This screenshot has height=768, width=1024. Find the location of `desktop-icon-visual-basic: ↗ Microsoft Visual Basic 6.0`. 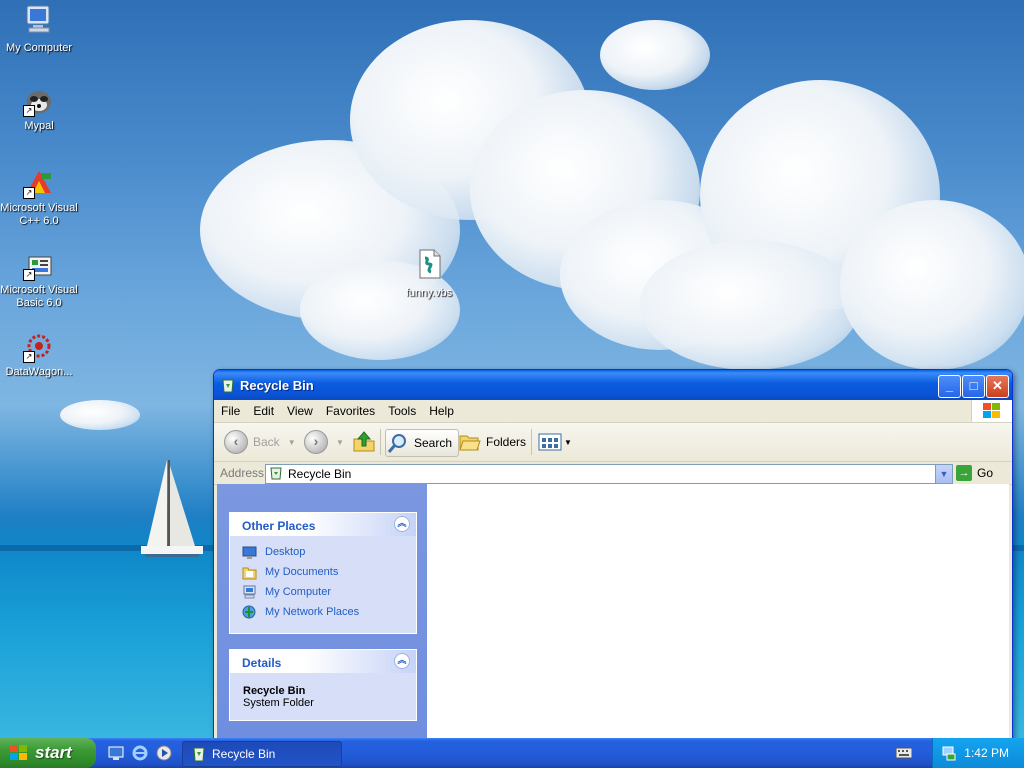

desktop-icon-visual-basic: ↗ Microsoft Visual Basic 6.0 is located at coordinates (39, 279).